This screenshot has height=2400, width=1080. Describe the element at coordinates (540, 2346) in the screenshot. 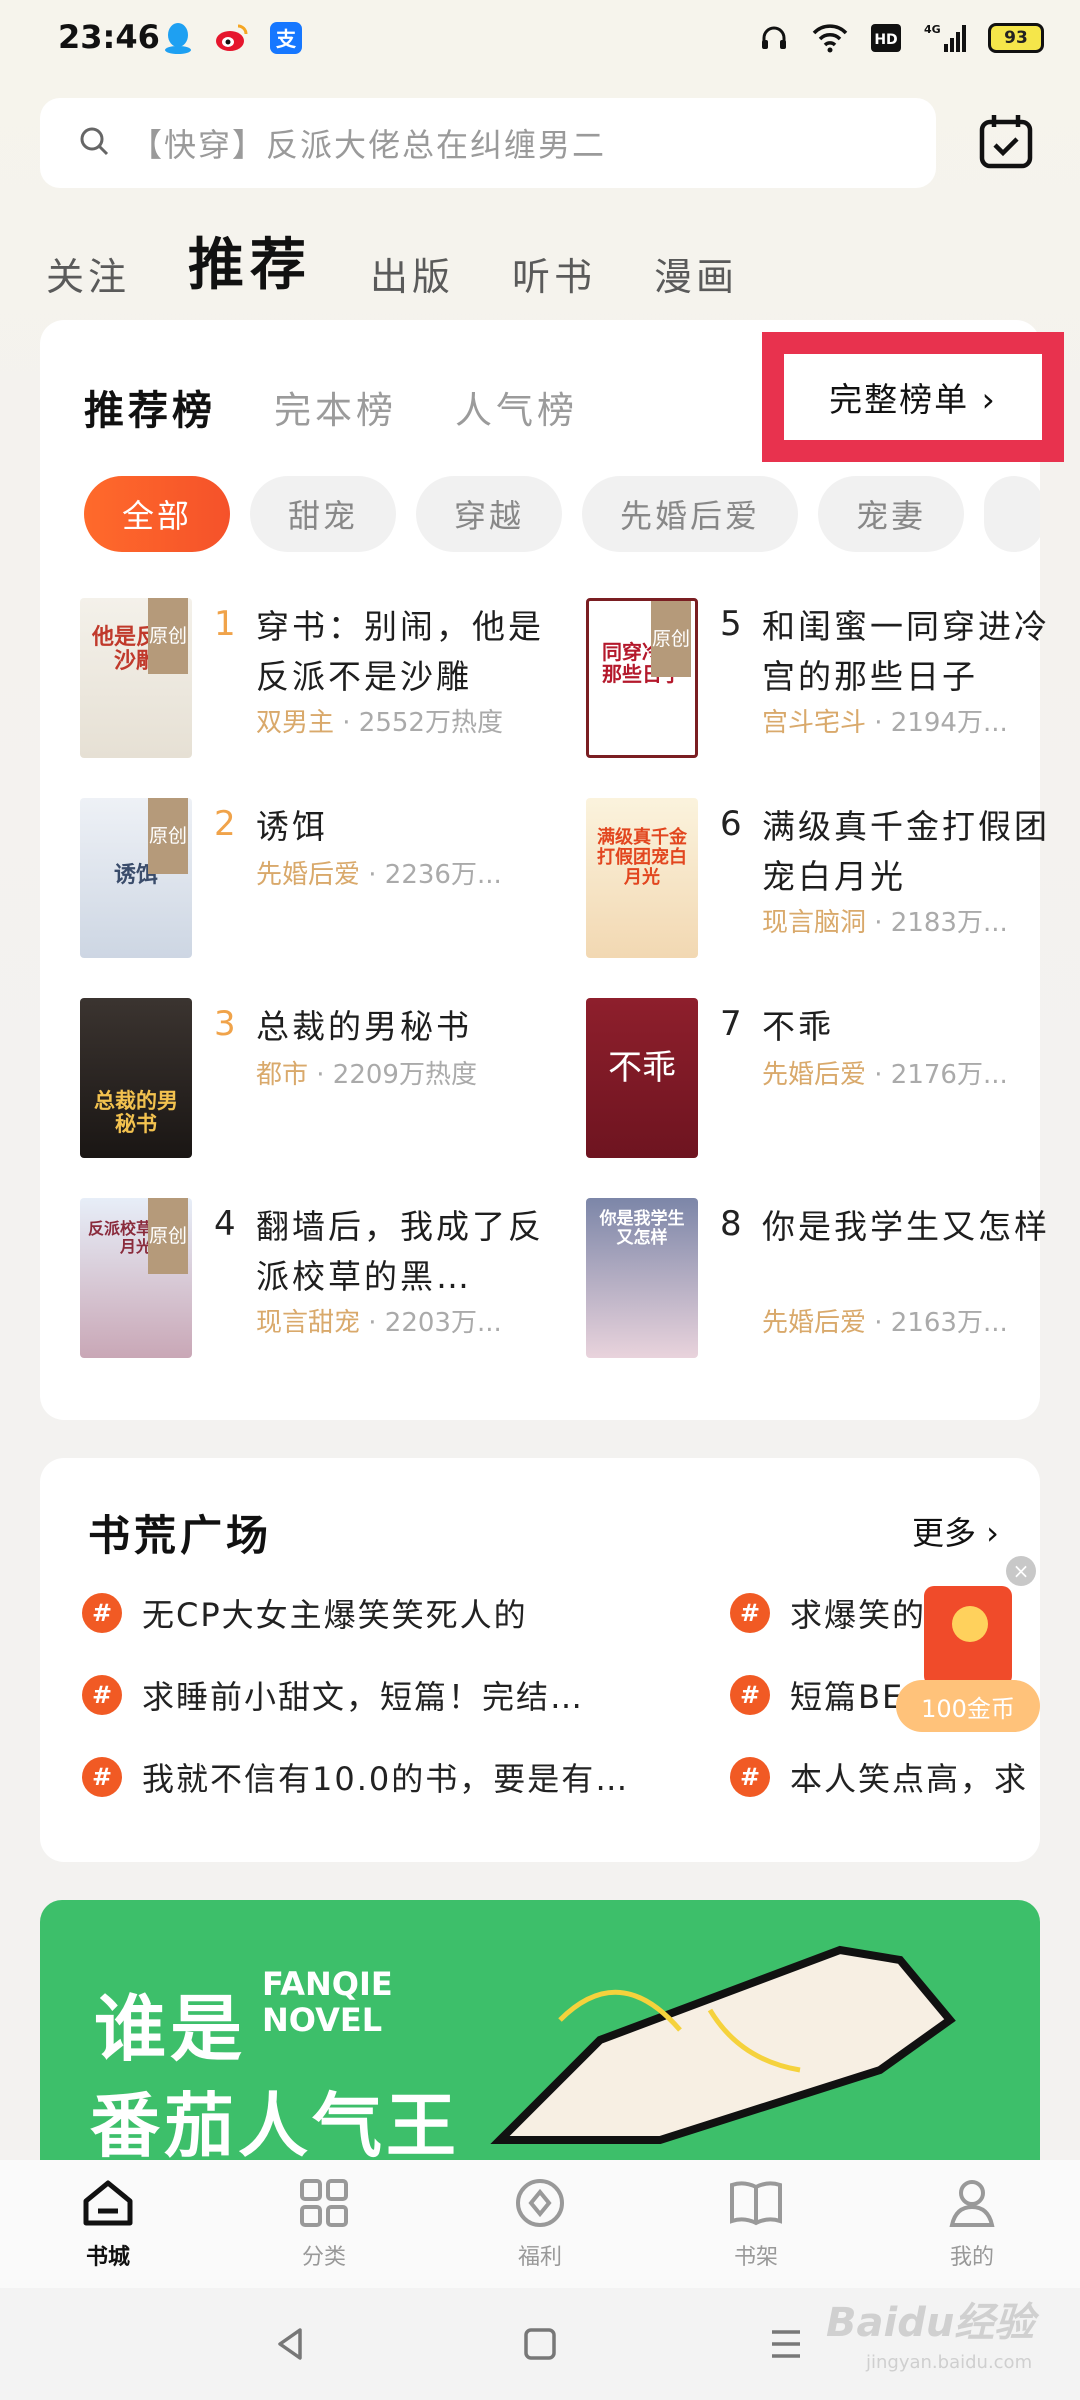

I see `home-square-icon` at that location.